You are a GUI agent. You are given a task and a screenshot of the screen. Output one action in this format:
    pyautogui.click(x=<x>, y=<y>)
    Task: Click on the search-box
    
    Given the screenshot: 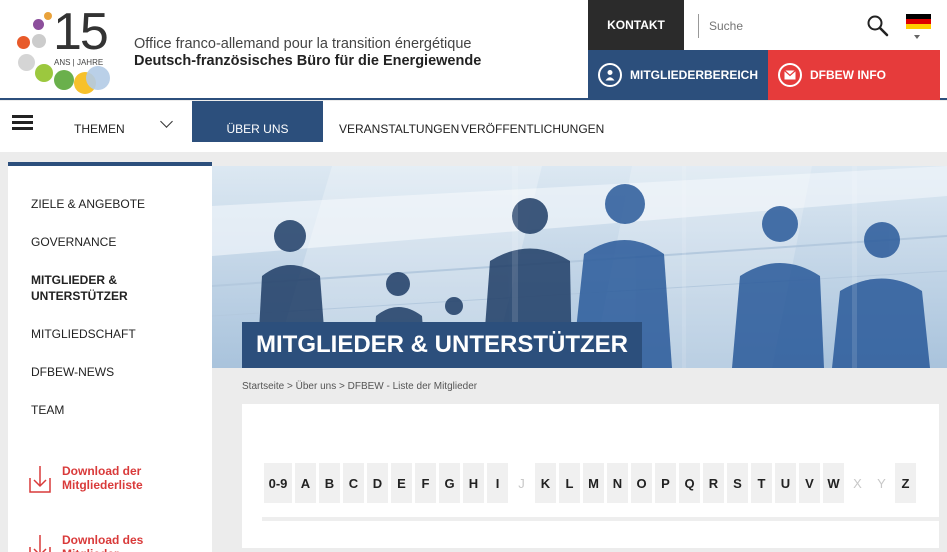 What is the action you would take?
    pyautogui.click(x=793, y=26)
    